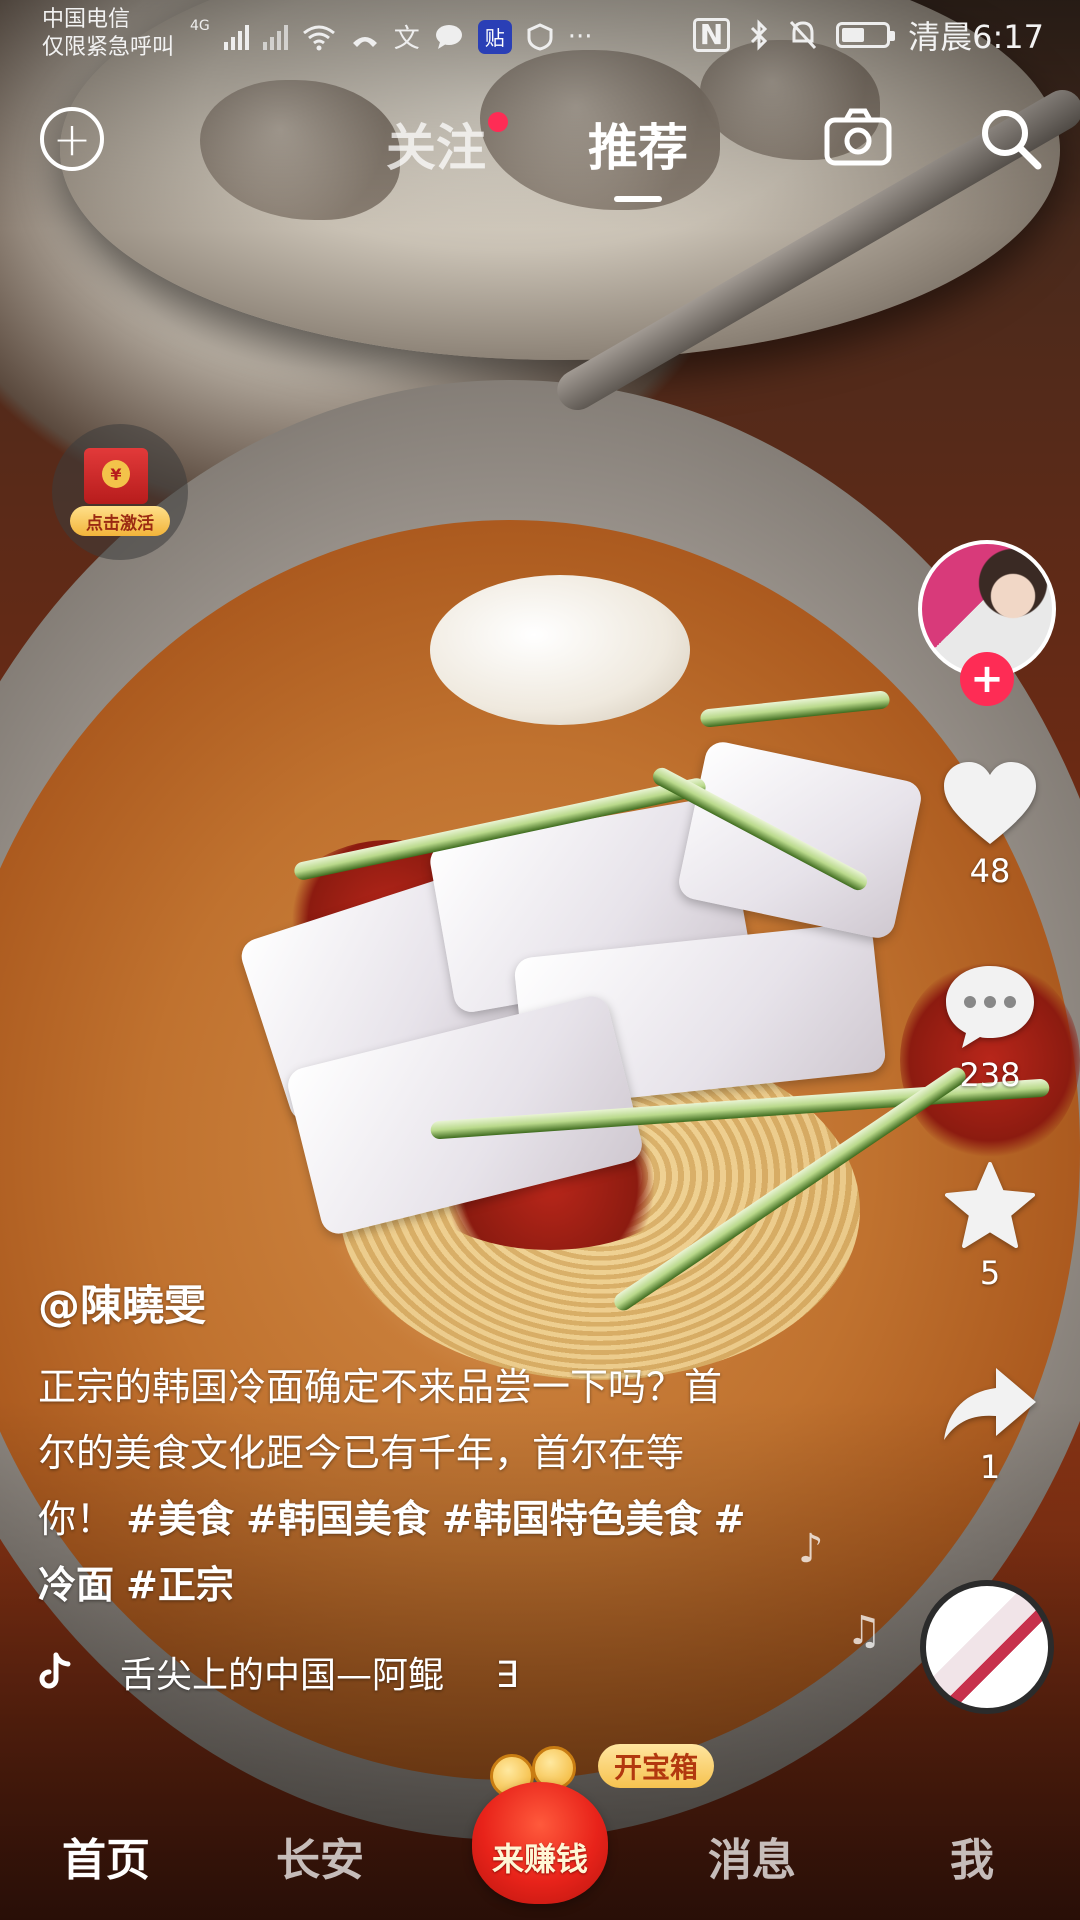 The width and height of the screenshot is (1080, 1920). What do you see at coordinates (752, 1856) in the screenshot?
I see `tab-messages: 消息` at bounding box center [752, 1856].